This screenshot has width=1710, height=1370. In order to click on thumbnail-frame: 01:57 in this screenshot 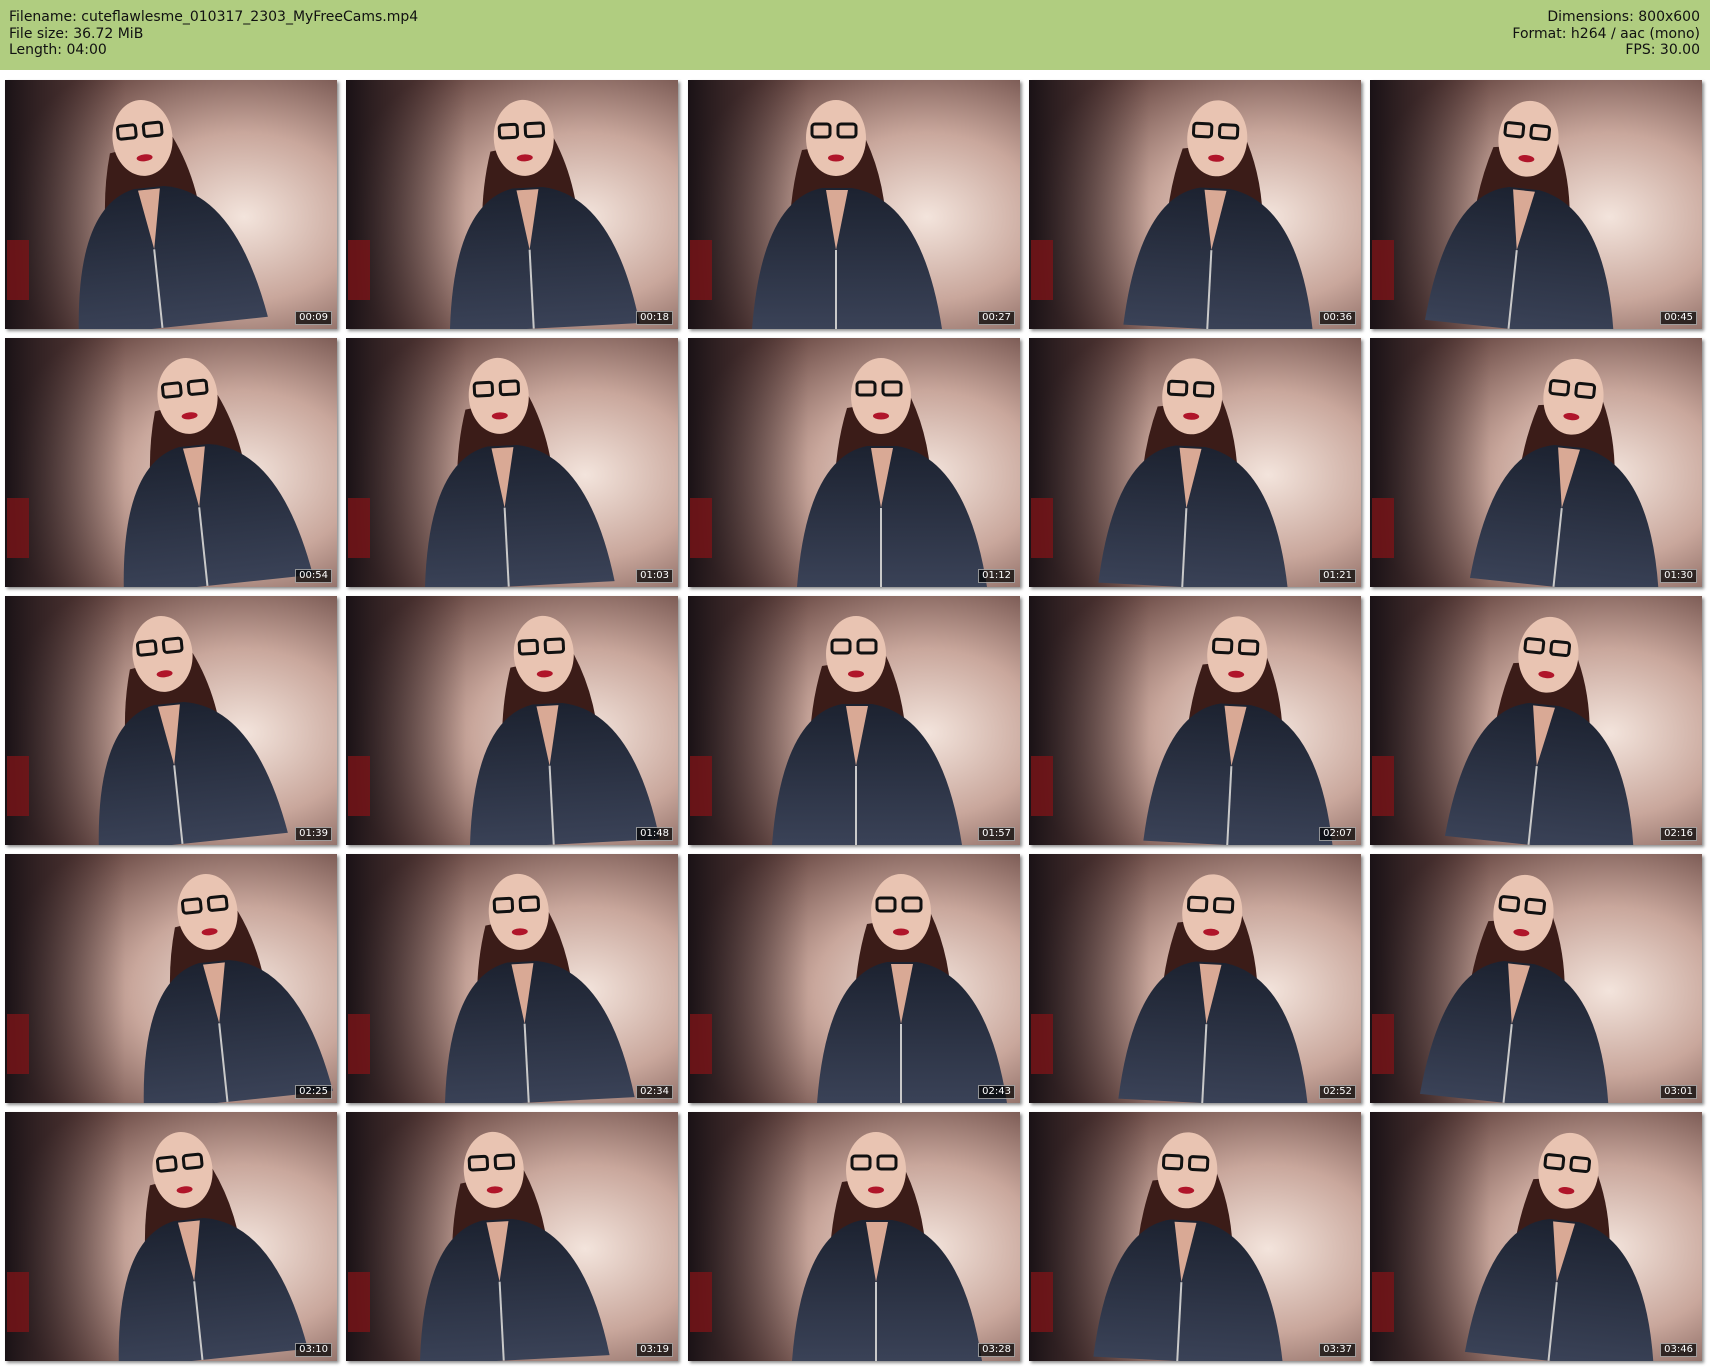, I will do `click(854, 720)`.